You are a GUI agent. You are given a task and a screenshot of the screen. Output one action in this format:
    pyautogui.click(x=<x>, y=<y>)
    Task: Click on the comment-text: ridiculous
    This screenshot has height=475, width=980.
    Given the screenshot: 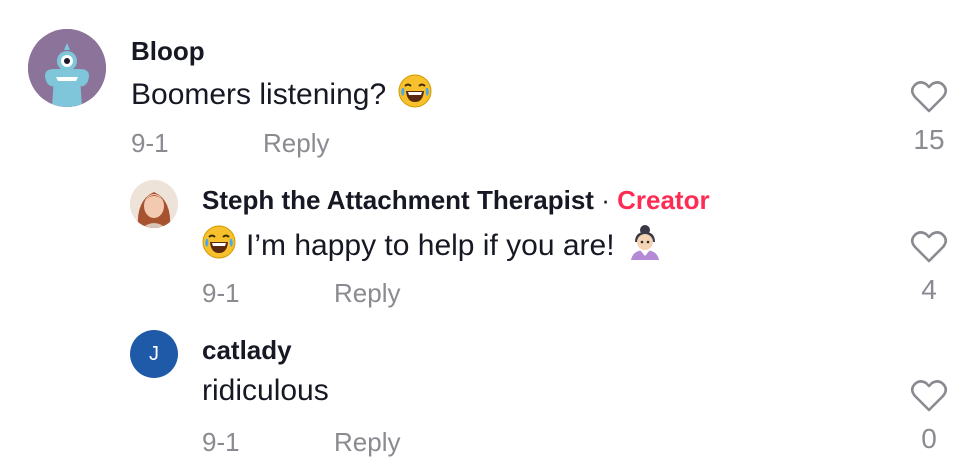 What is the action you would take?
    pyautogui.click(x=265, y=391)
    